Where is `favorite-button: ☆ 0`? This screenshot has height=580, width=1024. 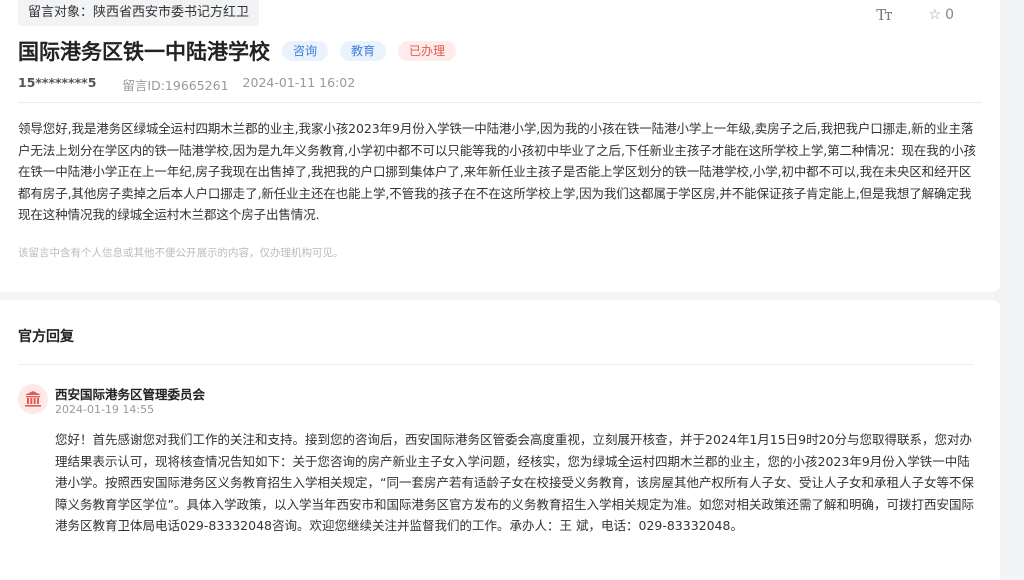
favorite-button: ☆ 0 is located at coordinates (941, 15).